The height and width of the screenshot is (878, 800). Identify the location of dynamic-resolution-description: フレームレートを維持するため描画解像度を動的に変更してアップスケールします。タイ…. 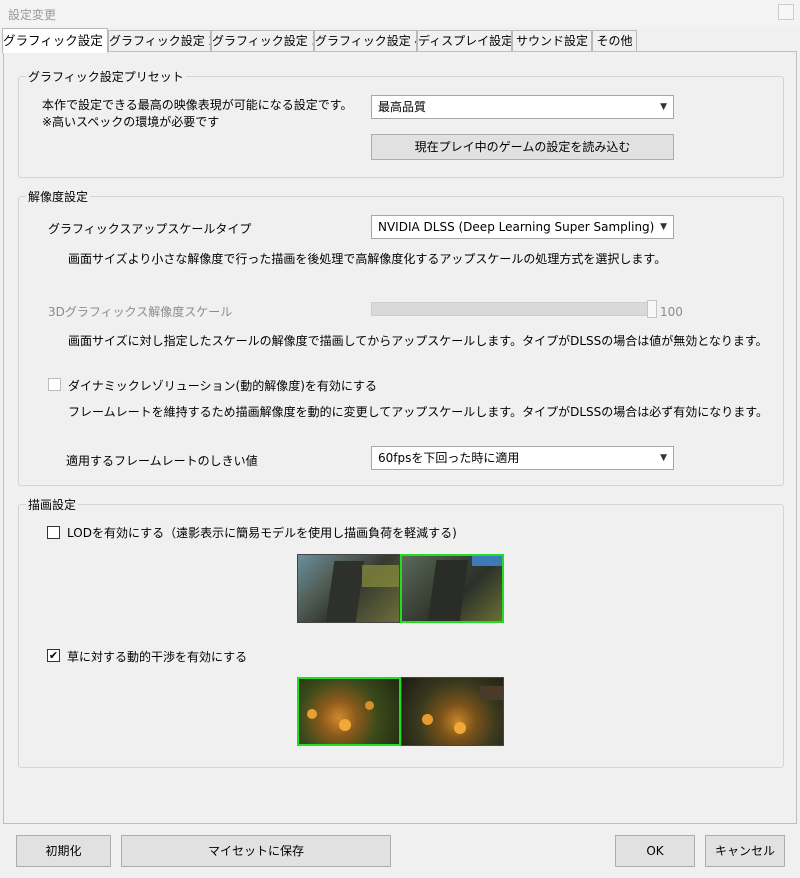
(418, 412).